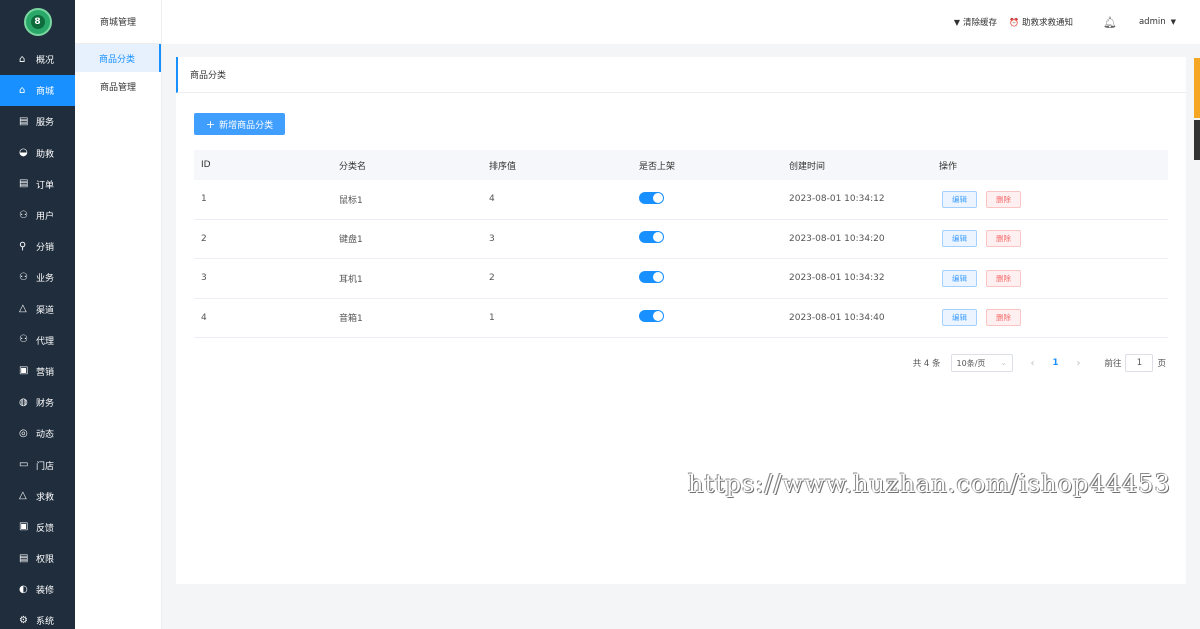 The width and height of the screenshot is (1200, 629). What do you see at coordinates (37, 527) in the screenshot?
I see `sidebar-item: ▣ 反馈` at bounding box center [37, 527].